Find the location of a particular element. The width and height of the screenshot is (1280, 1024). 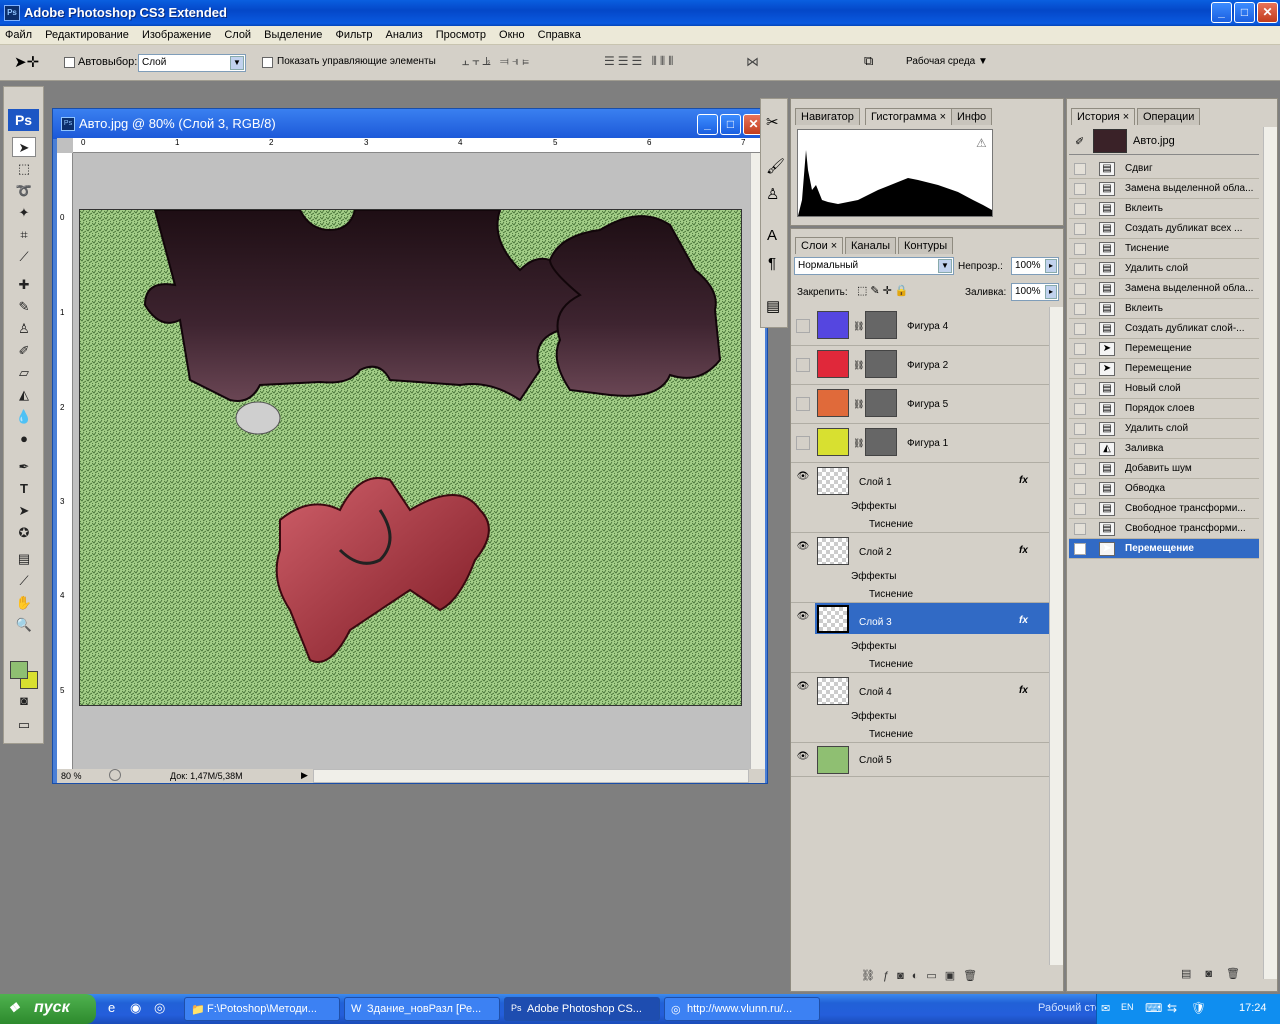

media-player-icon: ◉ is located at coordinates (135, 1008).